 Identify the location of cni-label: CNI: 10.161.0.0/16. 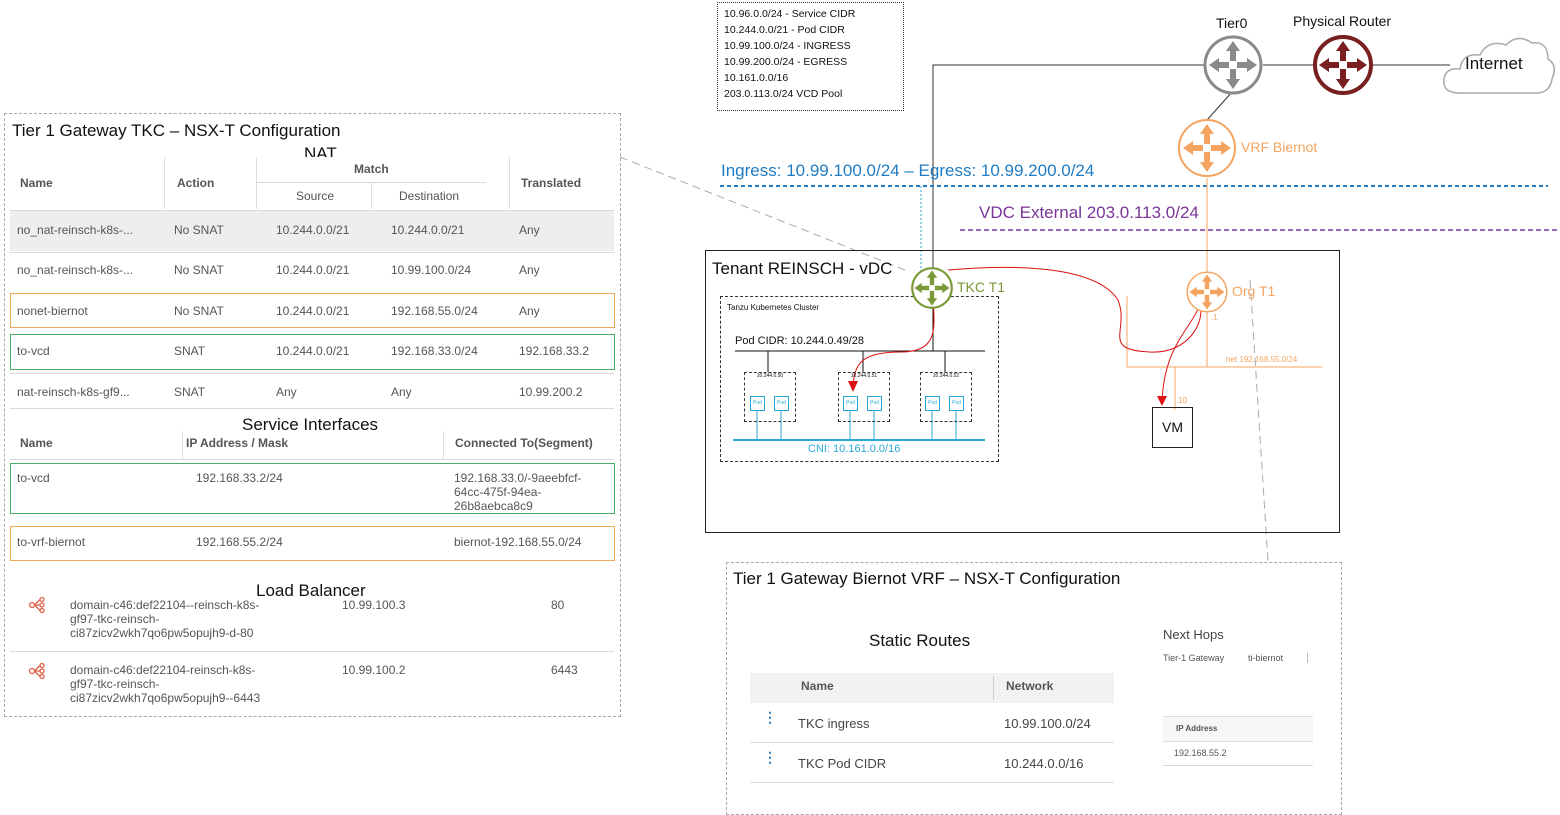
(854, 449).